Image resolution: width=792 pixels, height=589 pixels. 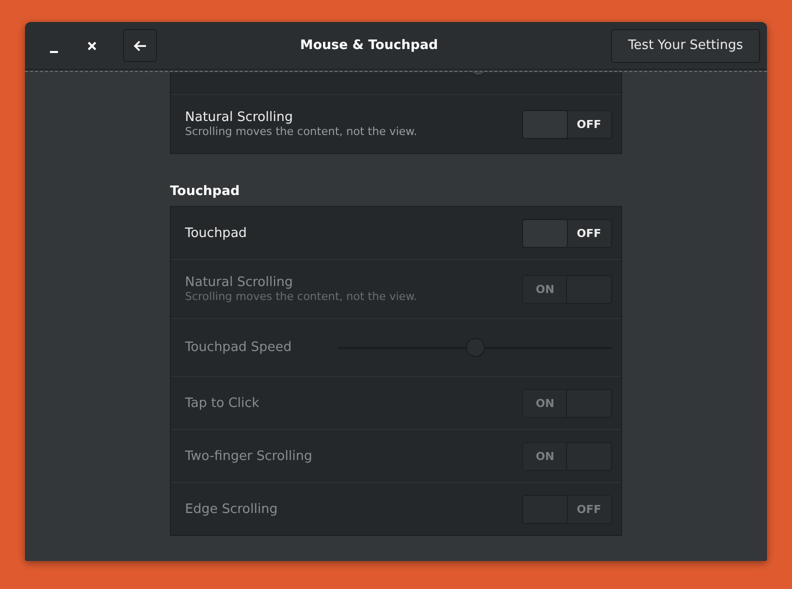 I want to click on test-settings-button: Test Your Settings, so click(x=685, y=45).